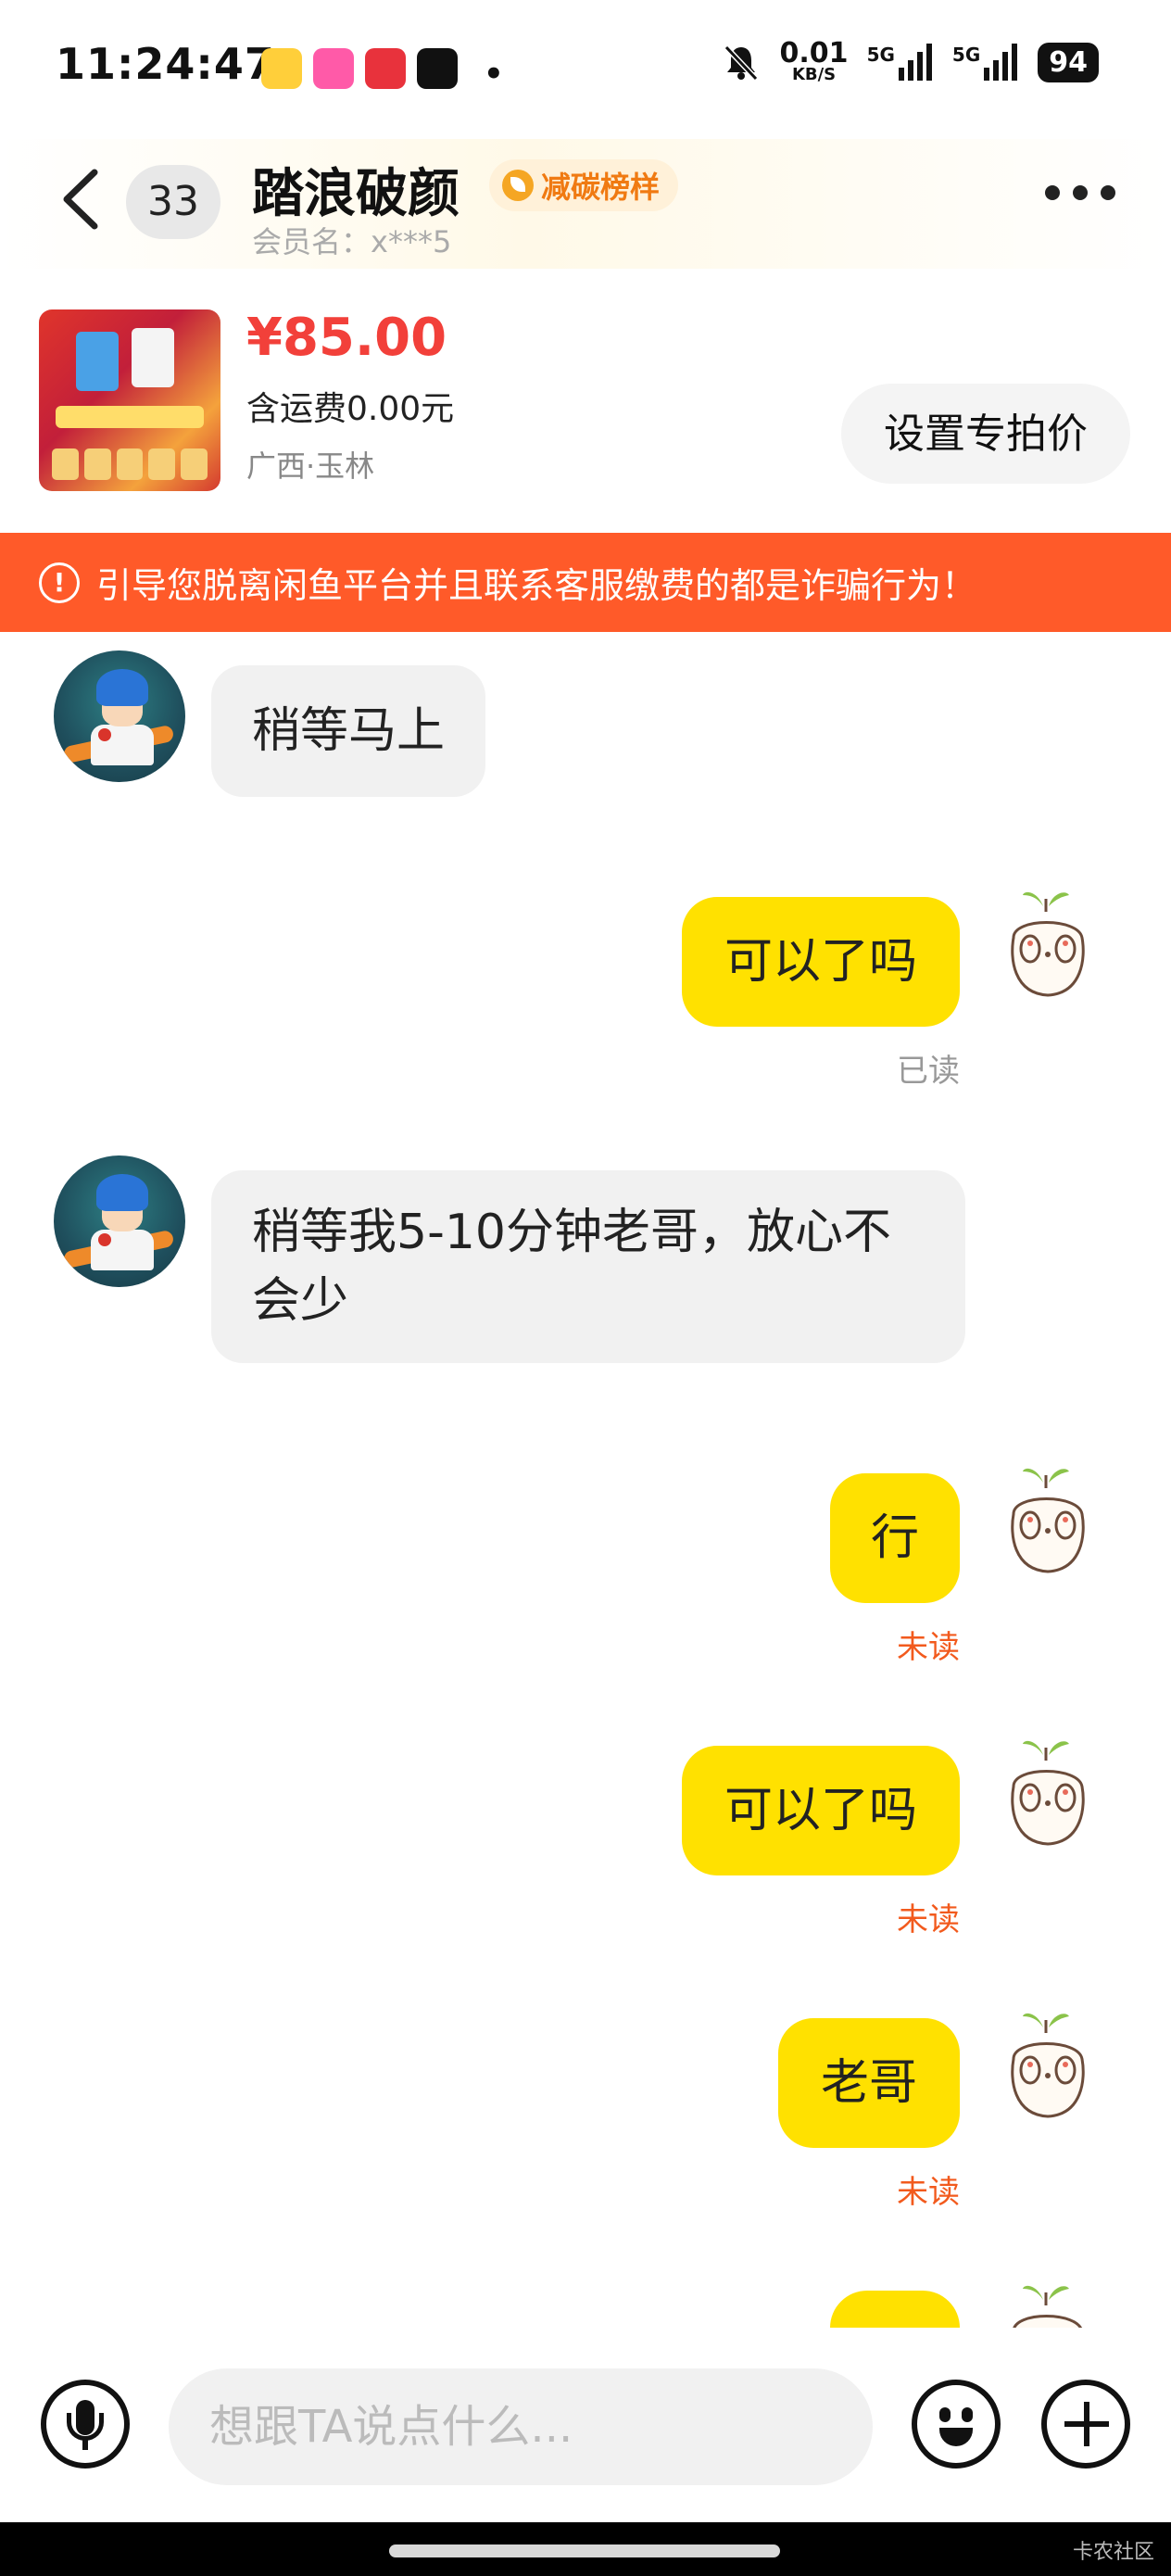 The height and width of the screenshot is (2576, 1171). Describe the element at coordinates (60, 582) in the screenshot. I see `warning-icon: !` at that location.